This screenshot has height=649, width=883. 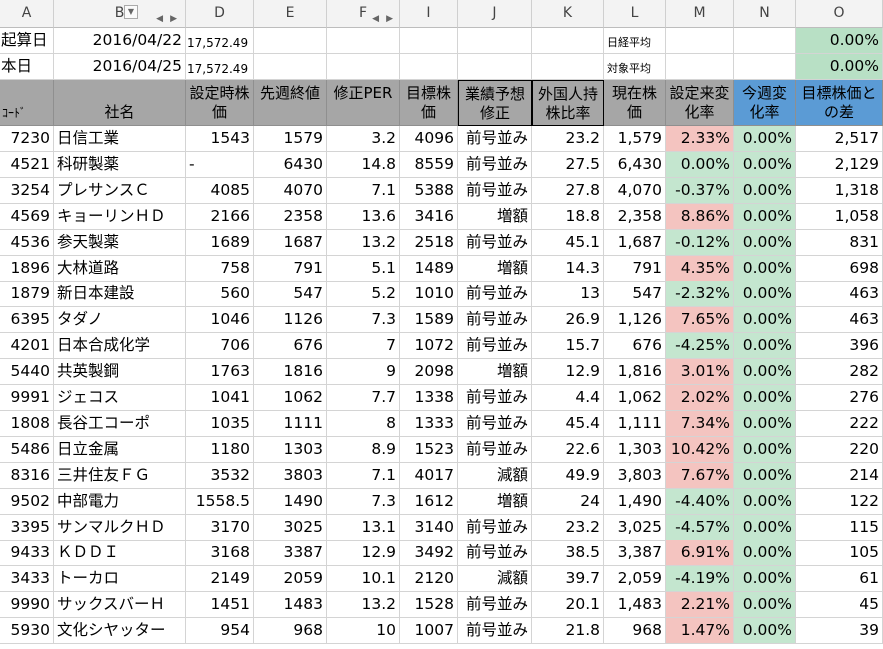 I want to click on cell-target-gap: 463, so click(x=839, y=320).